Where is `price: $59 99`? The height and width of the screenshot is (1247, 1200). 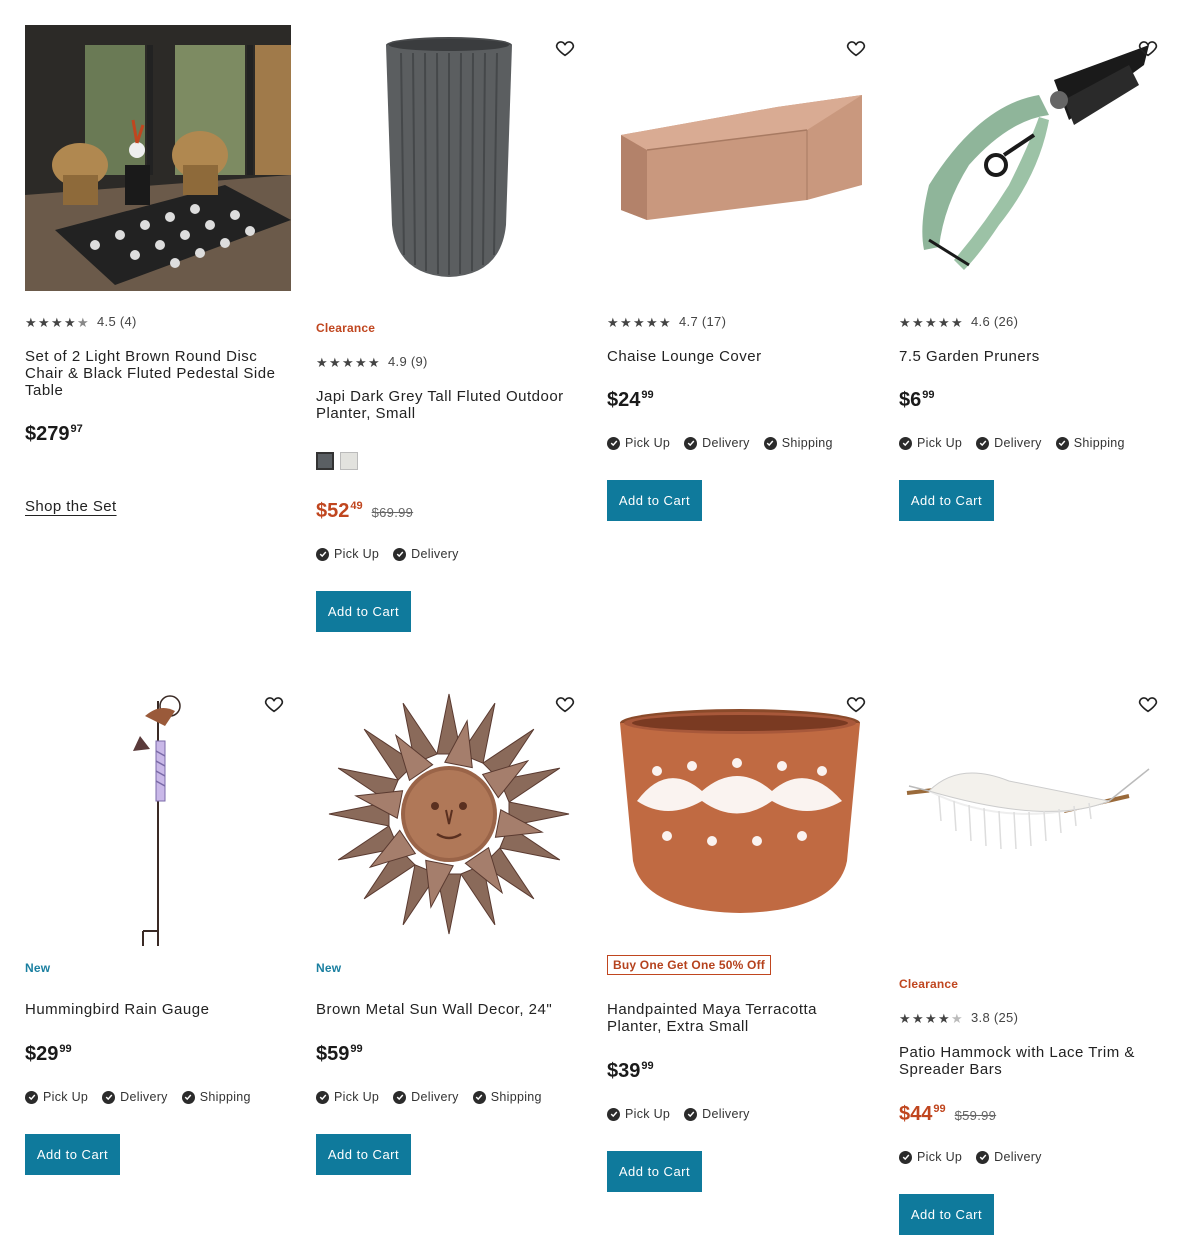
price: $59 99 is located at coordinates (339, 1054).